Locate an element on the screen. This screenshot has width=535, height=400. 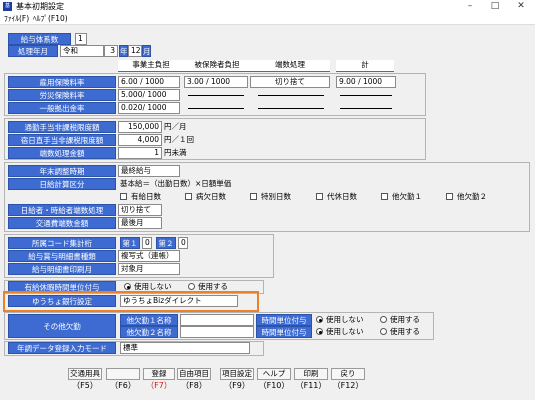
hourly-grant-1-label: 時間単位付与 is located at coordinates (284, 320).